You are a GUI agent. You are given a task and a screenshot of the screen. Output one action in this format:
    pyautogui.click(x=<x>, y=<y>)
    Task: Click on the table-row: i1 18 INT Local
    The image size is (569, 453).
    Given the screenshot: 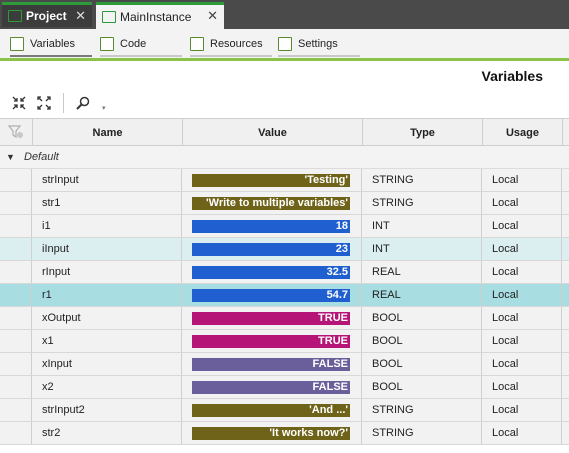 What is the action you would take?
    pyautogui.click(x=284, y=226)
    